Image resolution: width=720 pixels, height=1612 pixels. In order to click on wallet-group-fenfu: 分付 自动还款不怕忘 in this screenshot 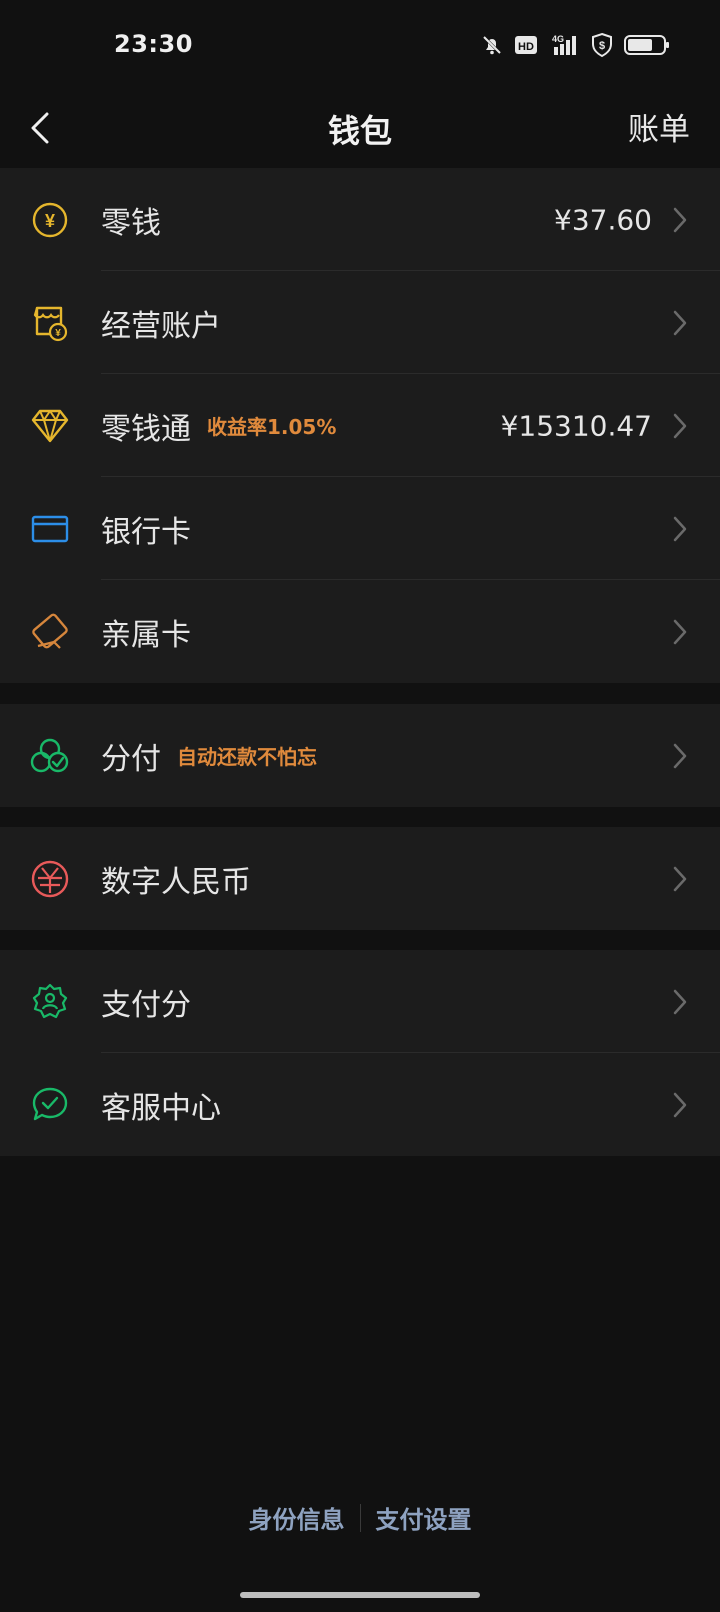, I will do `click(360, 755)`.